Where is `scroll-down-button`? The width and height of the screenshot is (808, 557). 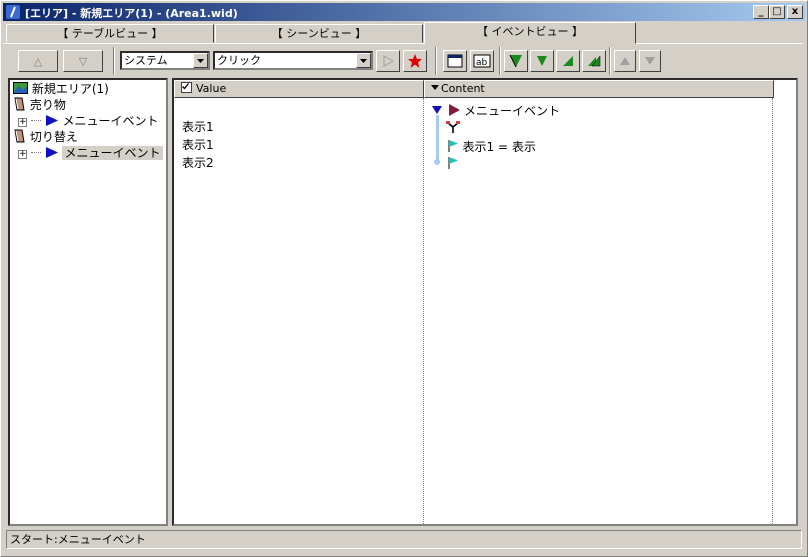
scroll-down-button is located at coordinates (650, 61).